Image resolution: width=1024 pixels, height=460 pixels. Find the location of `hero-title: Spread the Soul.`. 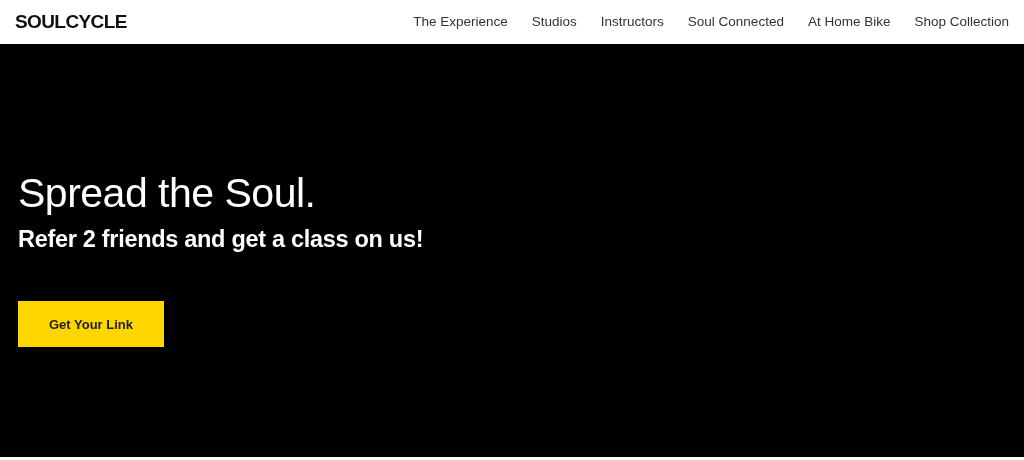

hero-title: Spread the Soul. is located at coordinates (167, 194).